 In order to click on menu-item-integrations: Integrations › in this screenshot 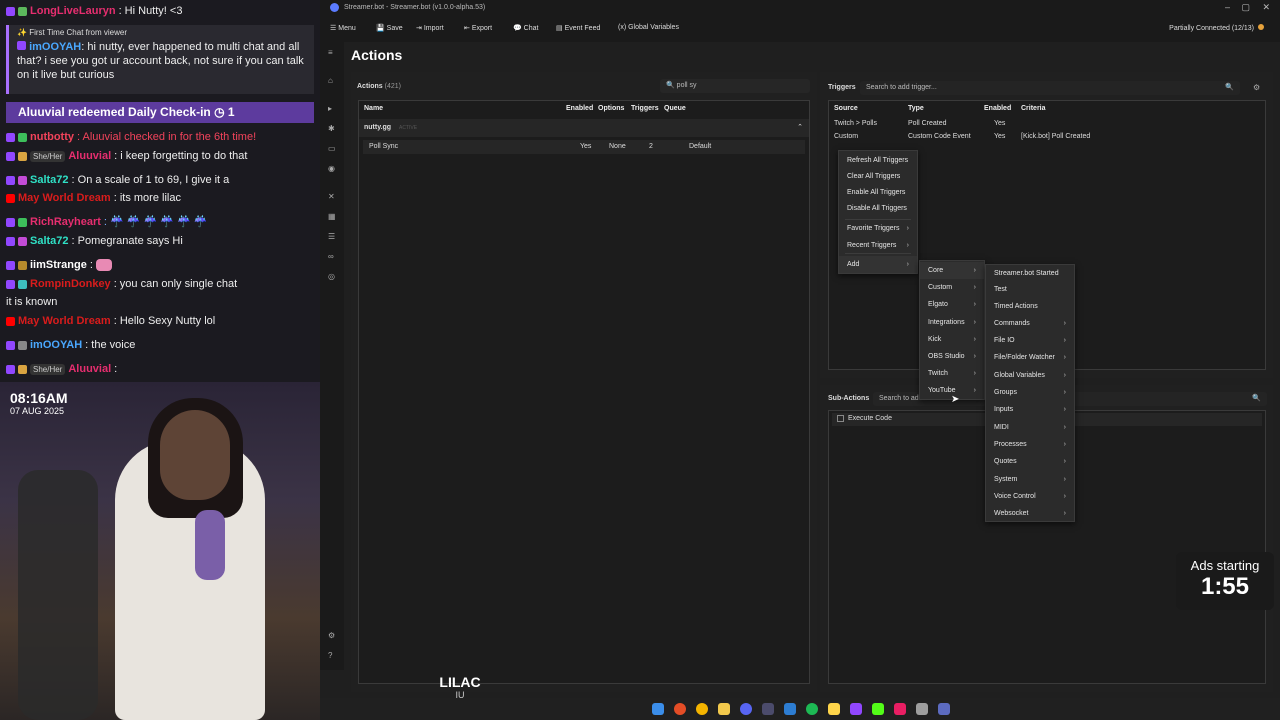, I will do `click(952, 322)`.